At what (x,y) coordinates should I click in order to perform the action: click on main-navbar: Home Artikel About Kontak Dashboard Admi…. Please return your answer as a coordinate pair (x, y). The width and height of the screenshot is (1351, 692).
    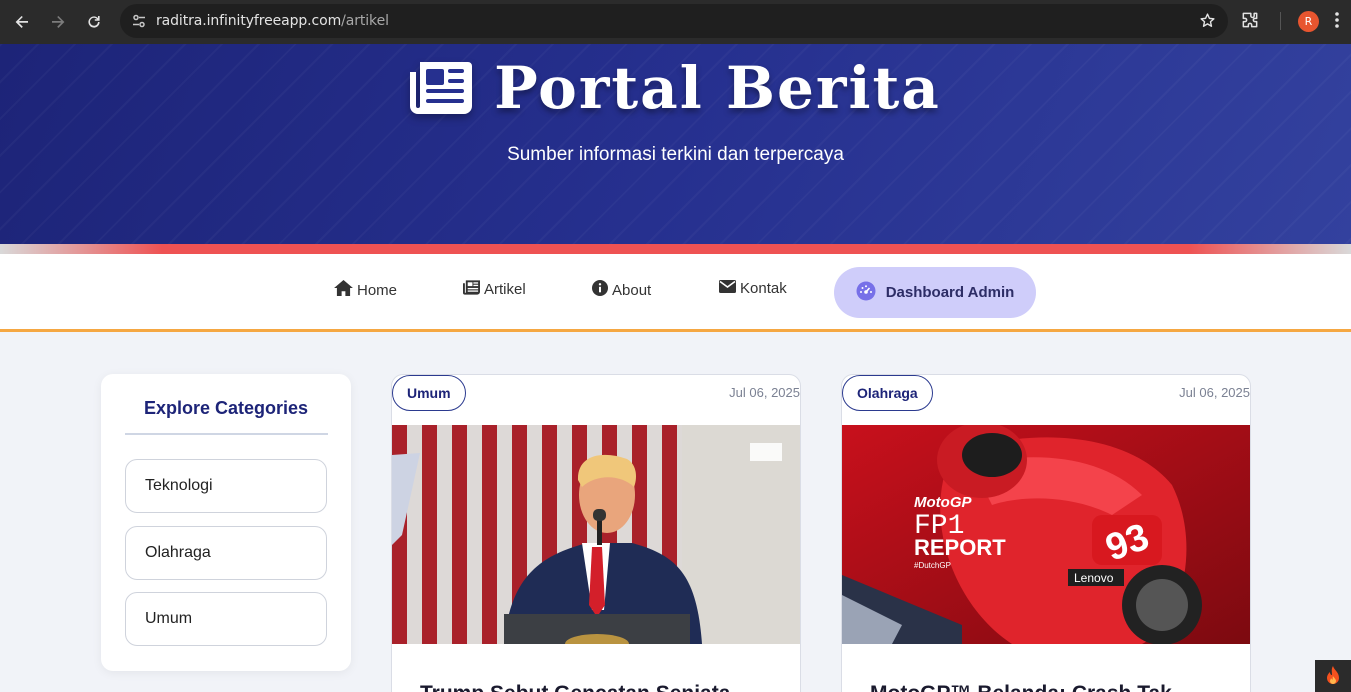
    Looking at the image, I should click on (675, 293).